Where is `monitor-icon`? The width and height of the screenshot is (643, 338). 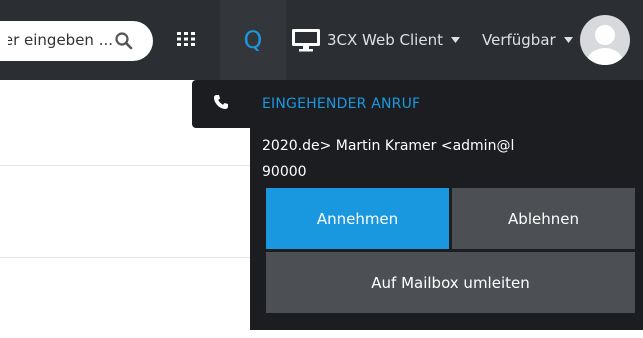 monitor-icon is located at coordinates (306, 40).